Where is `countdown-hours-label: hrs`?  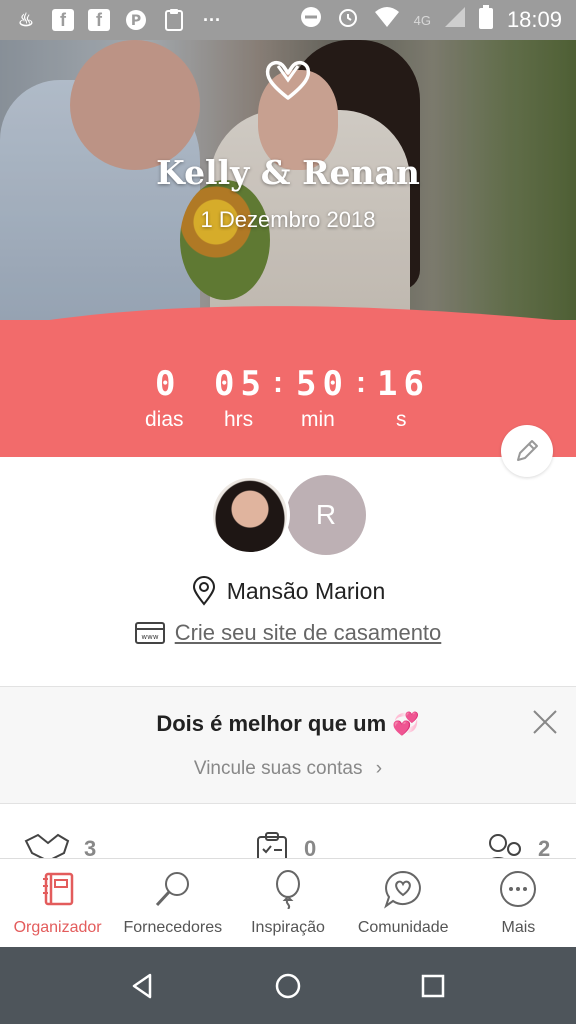
countdown-hours-label: hrs is located at coordinates (239, 419).